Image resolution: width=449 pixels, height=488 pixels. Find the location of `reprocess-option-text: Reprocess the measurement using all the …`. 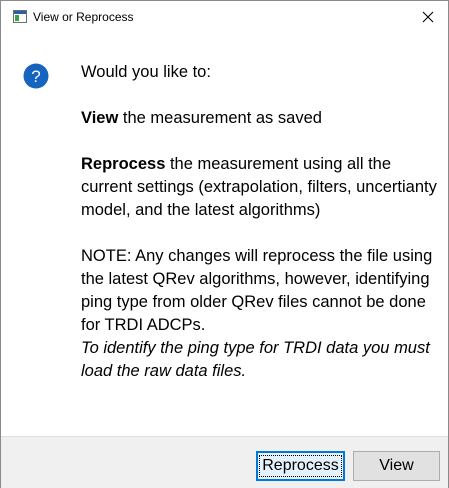

reprocess-option-text: Reprocess the measurement using all the … is located at coordinates (261, 187).